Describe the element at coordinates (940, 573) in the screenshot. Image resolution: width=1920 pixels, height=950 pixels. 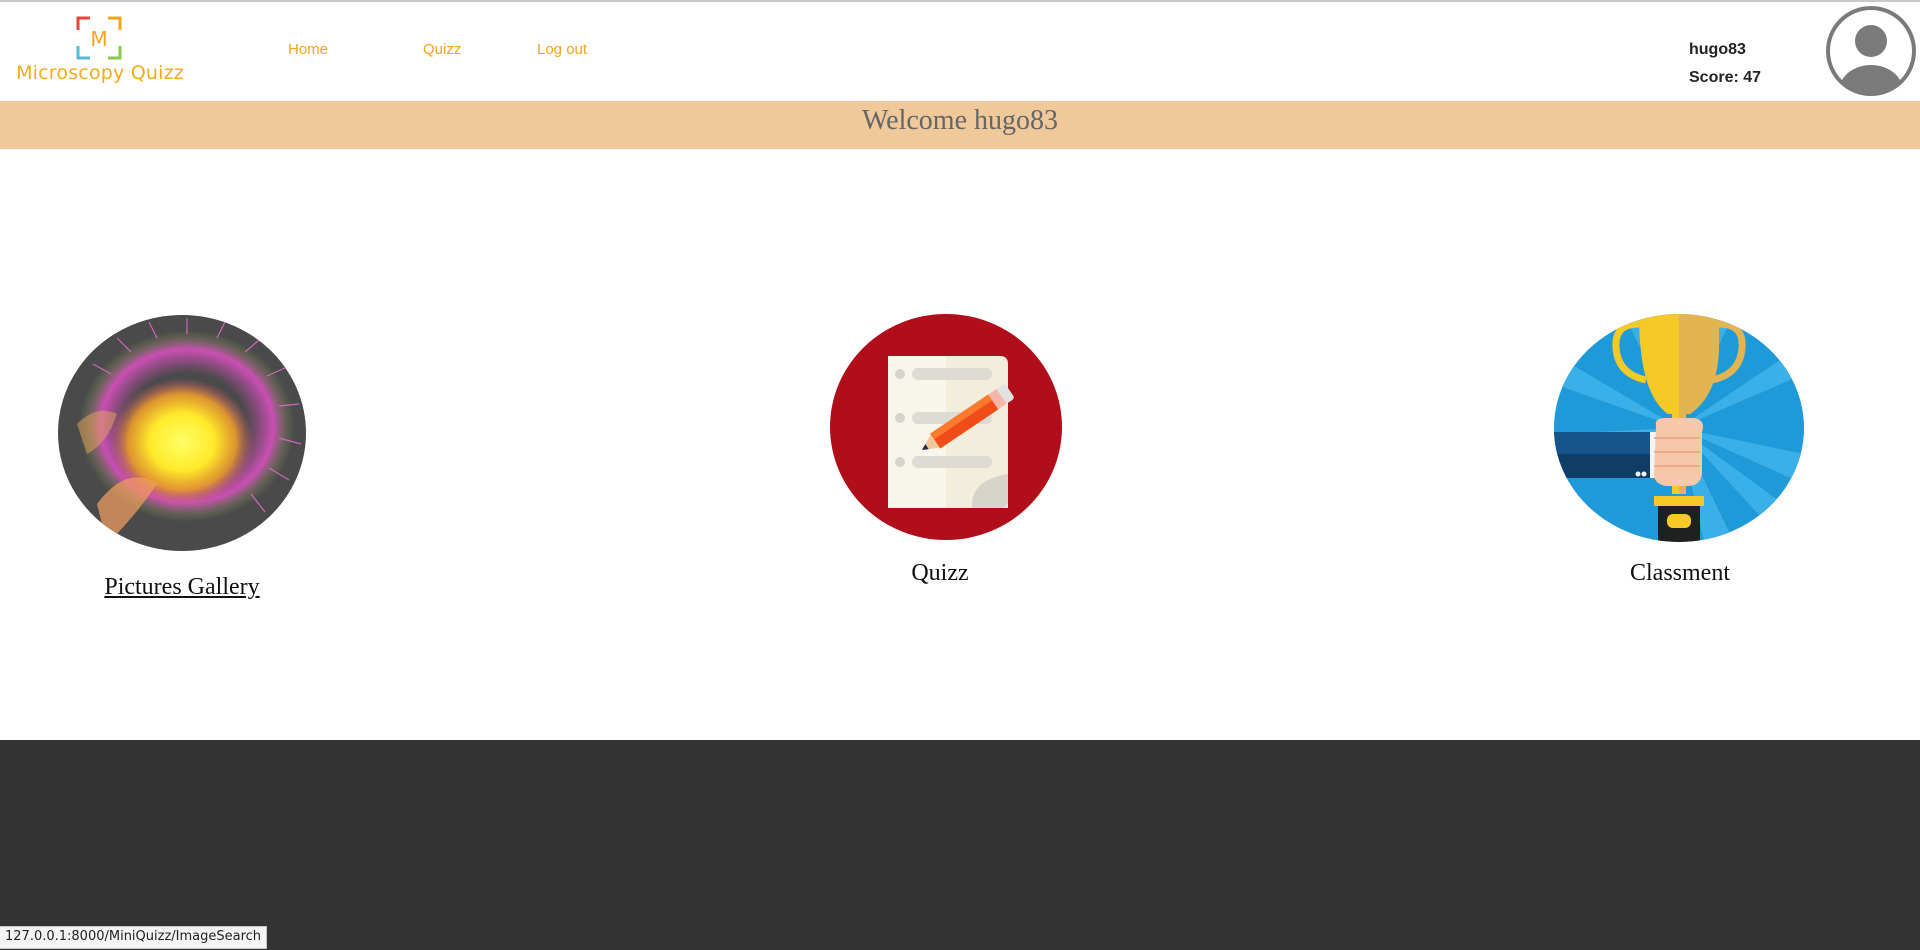
I see `quizz-tile-link: Quizz` at that location.